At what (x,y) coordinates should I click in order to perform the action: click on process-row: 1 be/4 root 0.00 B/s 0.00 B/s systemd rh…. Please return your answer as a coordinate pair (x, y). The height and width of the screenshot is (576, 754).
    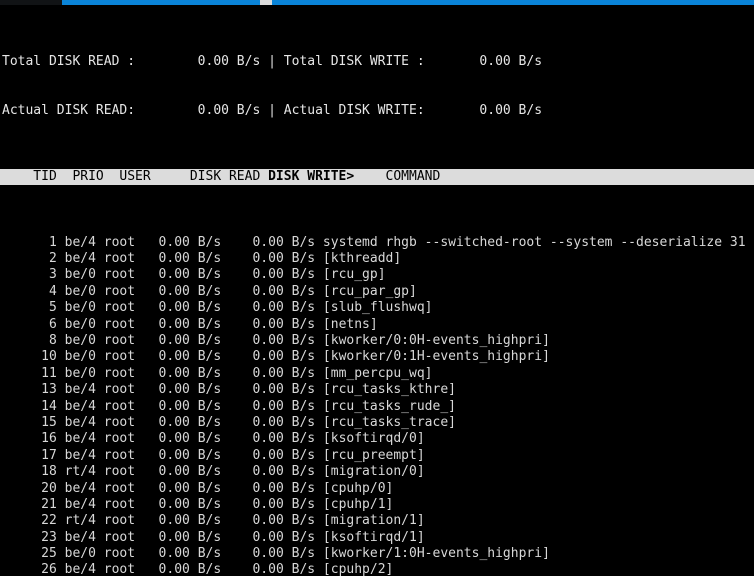
    Looking at the image, I should click on (377, 243).